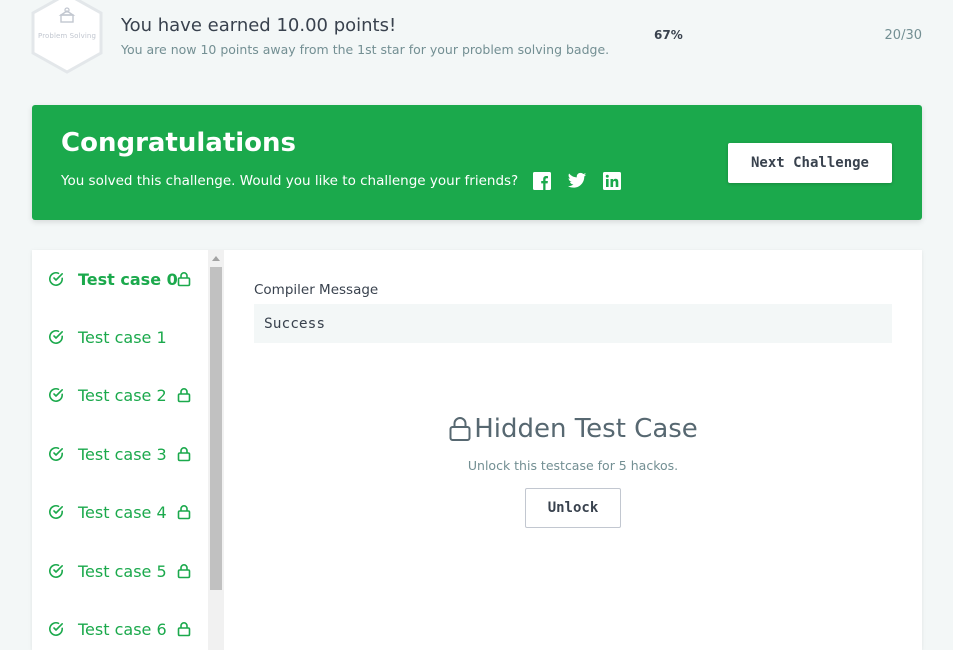  Describe the element at coordinates (179, 143) in the screenshot. I see `congratulations-title: Congratulations` at that location.